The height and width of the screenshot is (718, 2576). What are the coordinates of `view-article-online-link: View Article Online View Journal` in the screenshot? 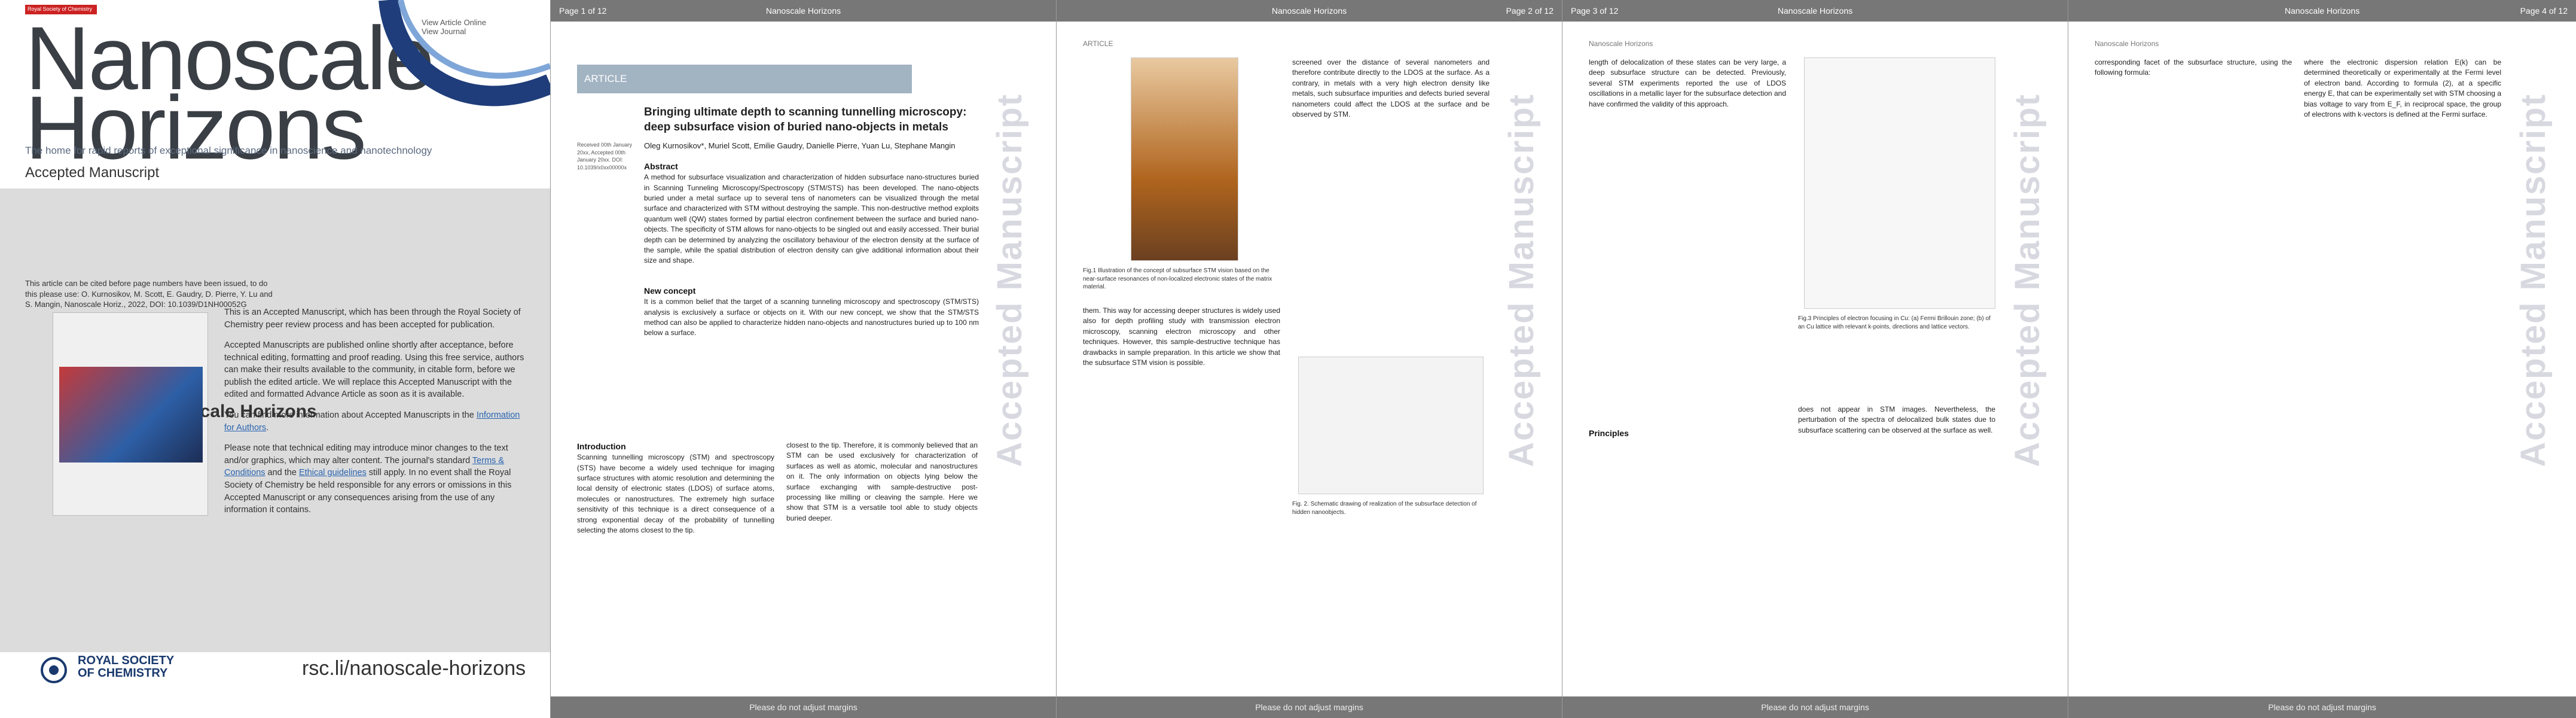 It's located at (454, 27).